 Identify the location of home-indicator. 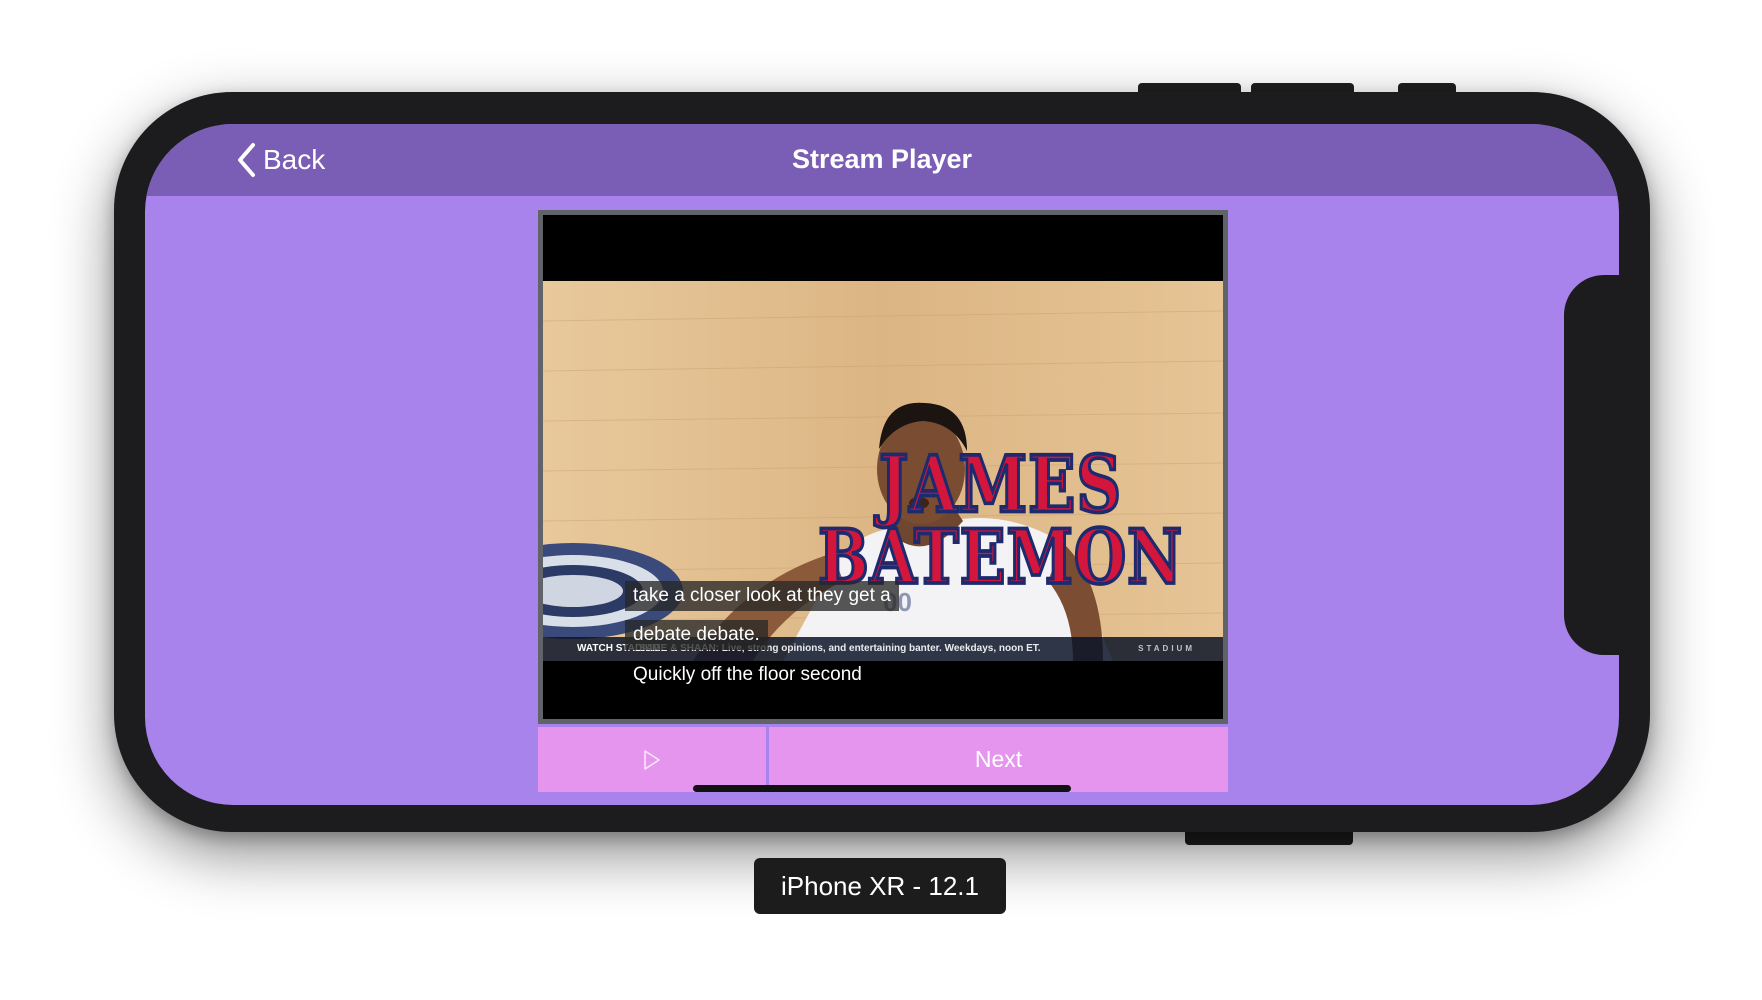
(882, 788).